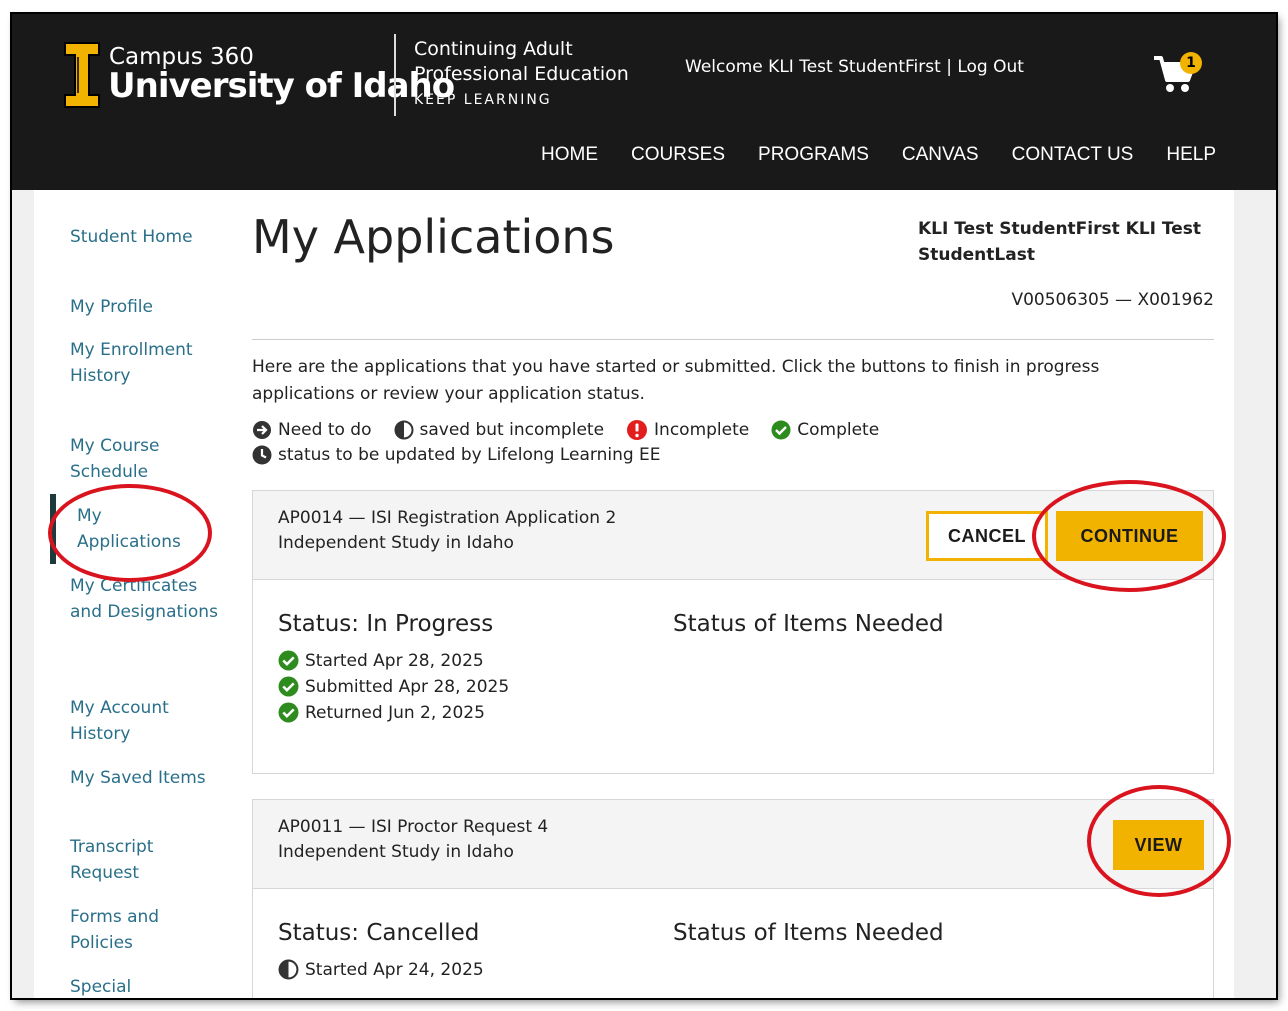  What do you see at coordinates (483, 100) in the screenshot?
I see `cape-keep-learning: KEEP LEARNING` at bounding box center [483, 100].